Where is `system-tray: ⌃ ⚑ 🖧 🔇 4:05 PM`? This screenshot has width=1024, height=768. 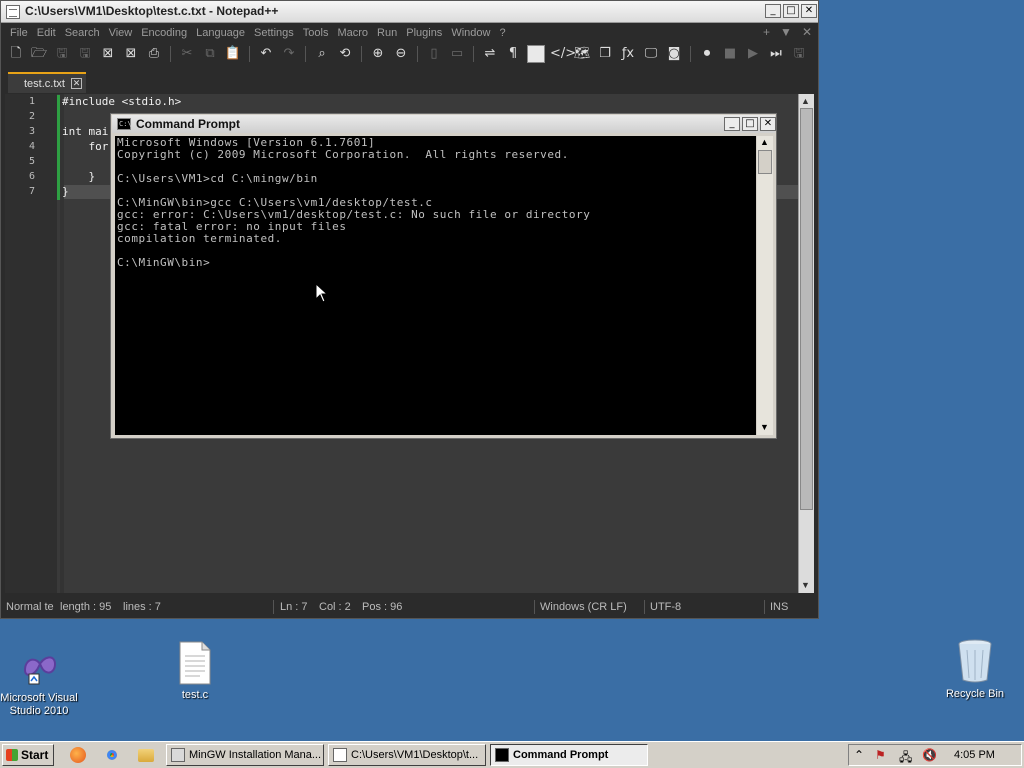
system-tray: ⌃ ⚑ 🖧 🔇 4:05 PM is located at coordinates (935, 755).